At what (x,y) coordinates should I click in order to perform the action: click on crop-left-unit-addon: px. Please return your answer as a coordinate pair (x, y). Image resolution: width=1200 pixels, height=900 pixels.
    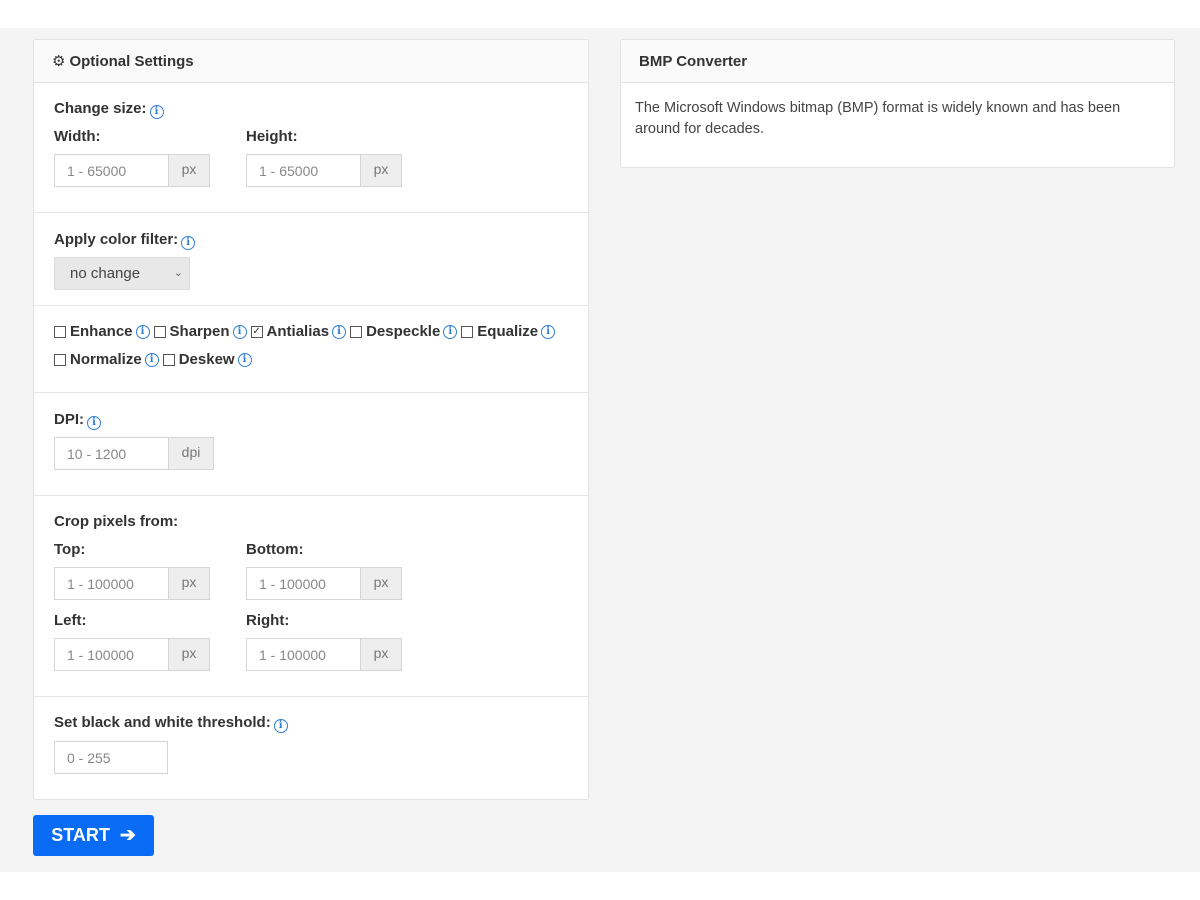
    Looking at the image, I should click on (189, 654).